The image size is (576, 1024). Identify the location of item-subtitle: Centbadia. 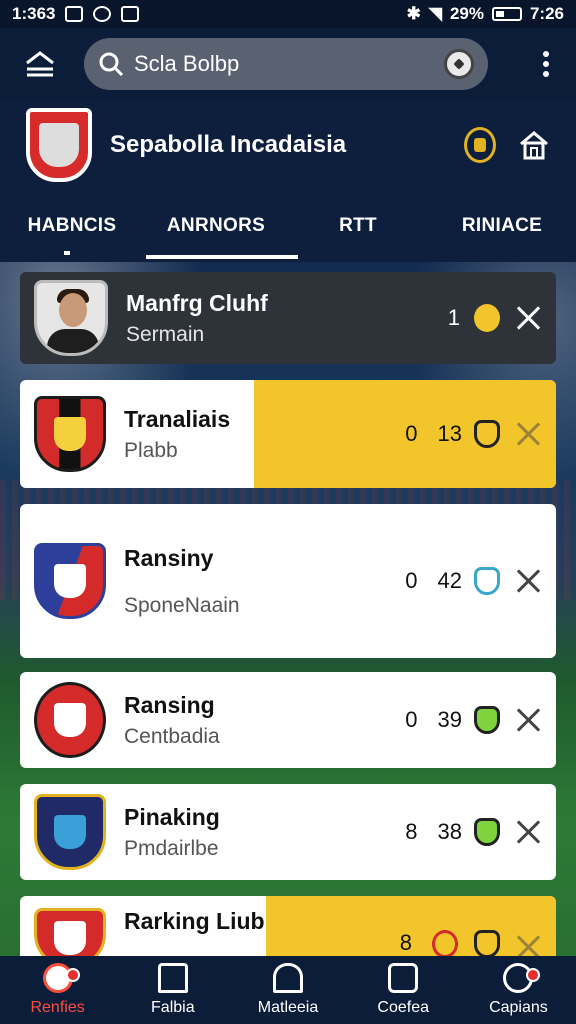
(172, 736).